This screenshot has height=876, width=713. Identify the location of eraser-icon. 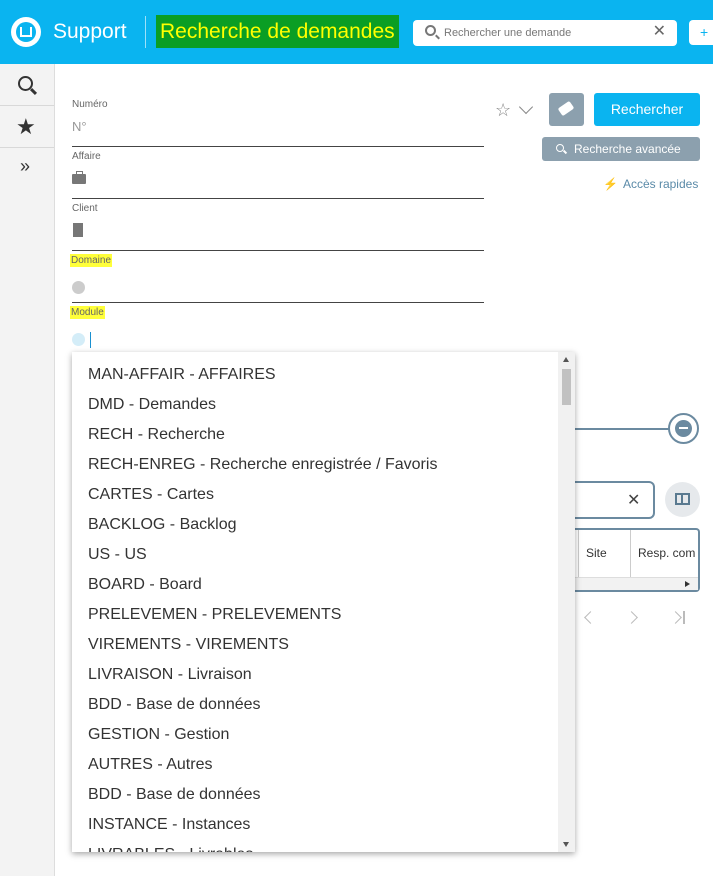
(566, 108).